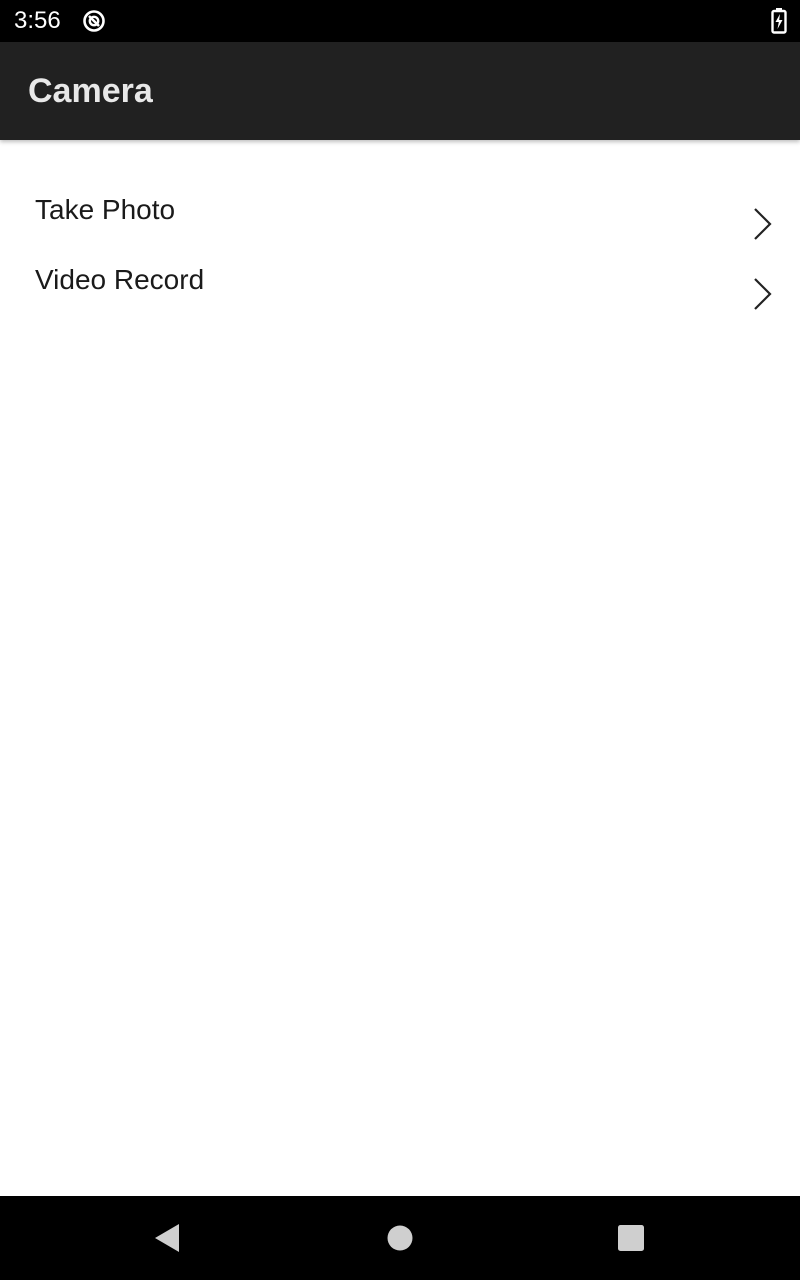 The image size is (800, 1280). What do you see at coordinates (105, 209) in the screenshot?
I see `list-item-label: Take Photo` at bounding box center [105, 209].